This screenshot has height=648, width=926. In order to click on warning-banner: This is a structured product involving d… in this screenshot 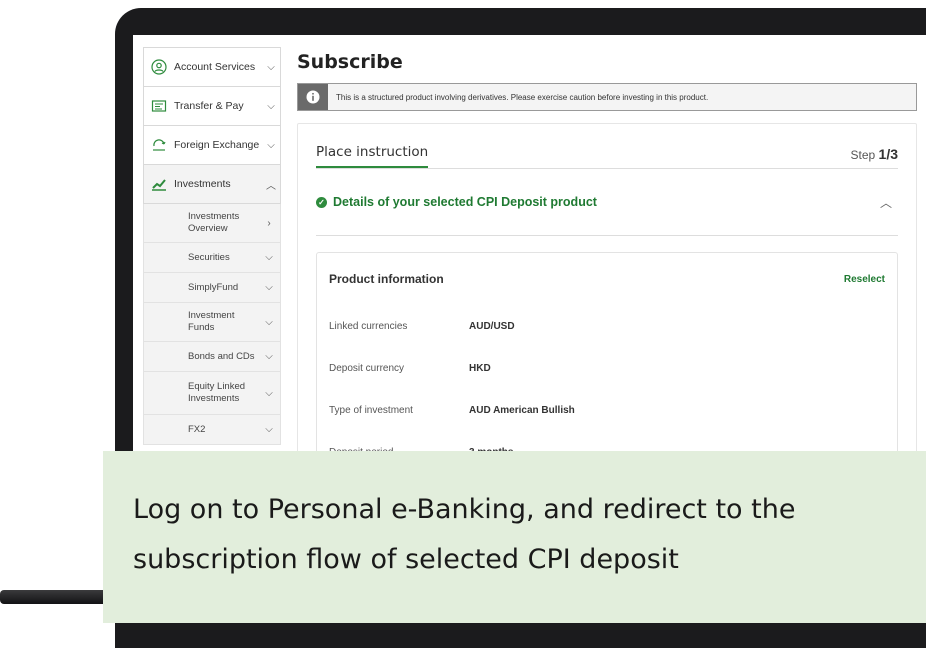, I will do `click(607, 97)`.